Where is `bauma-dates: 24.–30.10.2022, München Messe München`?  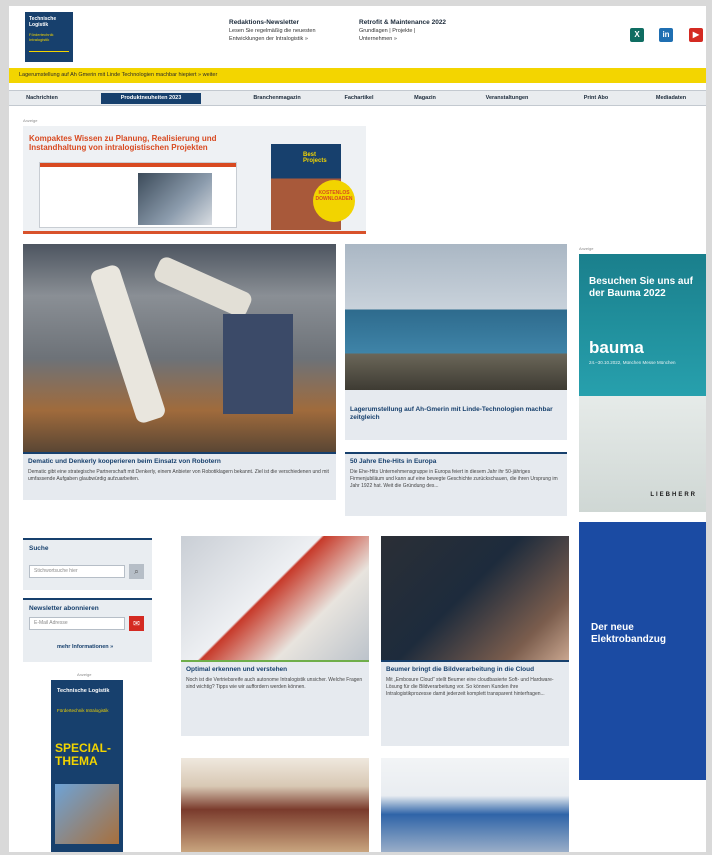
bauma-dates: 24.–30.10.2022, München Messe München is located at coordinates (632, 362).